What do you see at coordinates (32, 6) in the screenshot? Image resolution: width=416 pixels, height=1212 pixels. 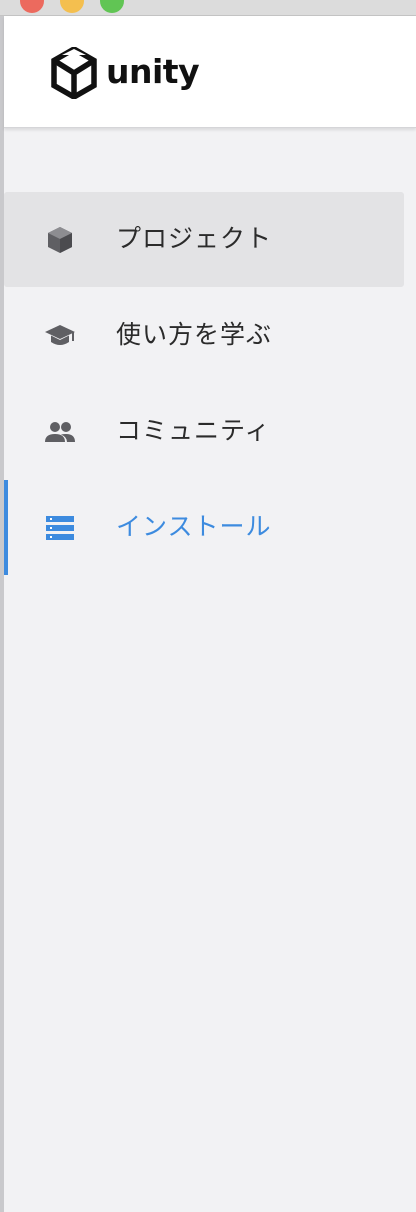 I see `close-window-button` at bounding box center [32, 6].